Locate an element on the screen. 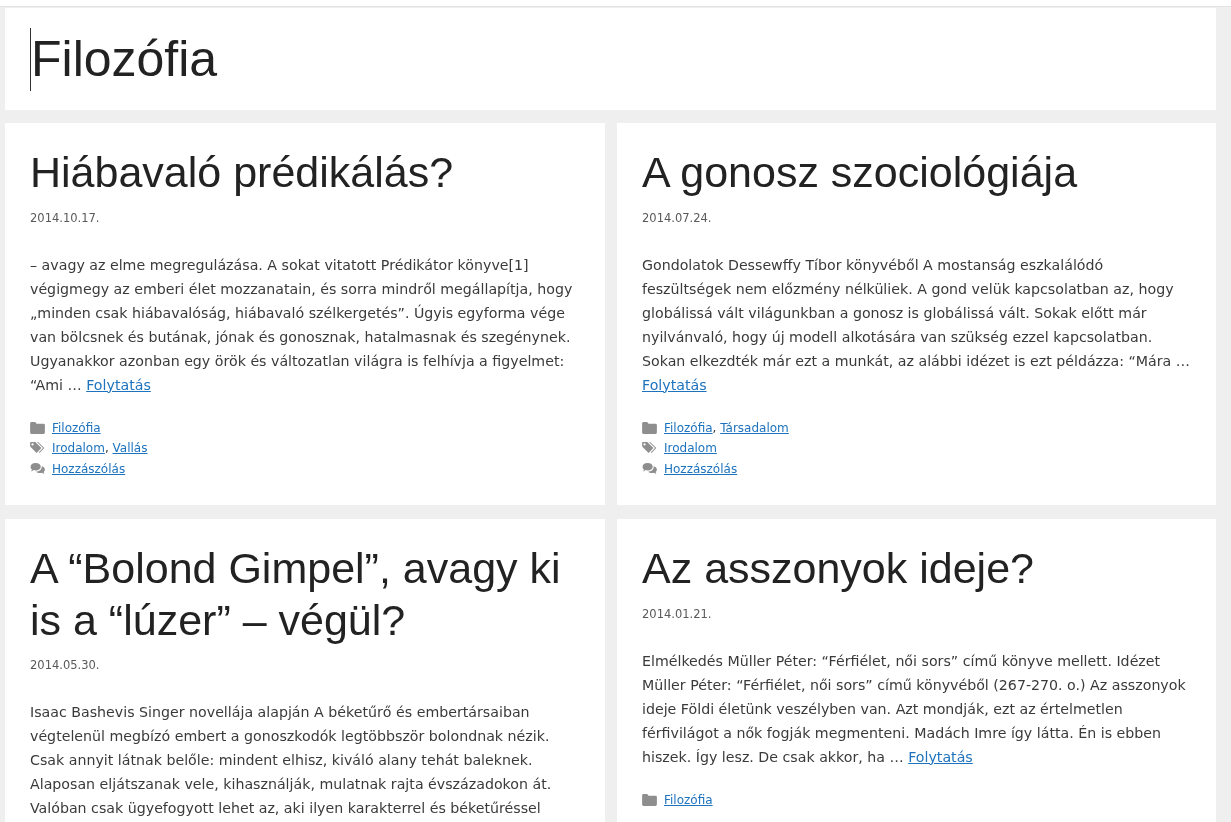 This screenshot has width=1231, height=822. post-title: Az asszonyok ideje? is located at coordinates (916, 569).